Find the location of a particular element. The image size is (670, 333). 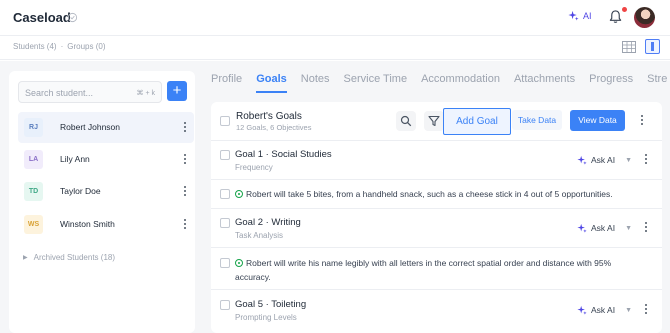

tab-service-time: Service Time is located at coordinates (376, 81).